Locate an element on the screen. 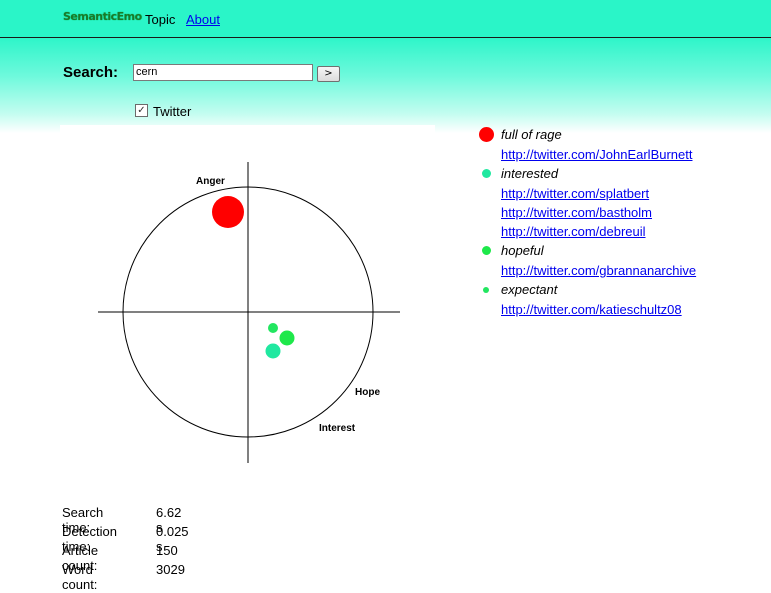  point-full-of-rage is located at coordinates (228, 212).